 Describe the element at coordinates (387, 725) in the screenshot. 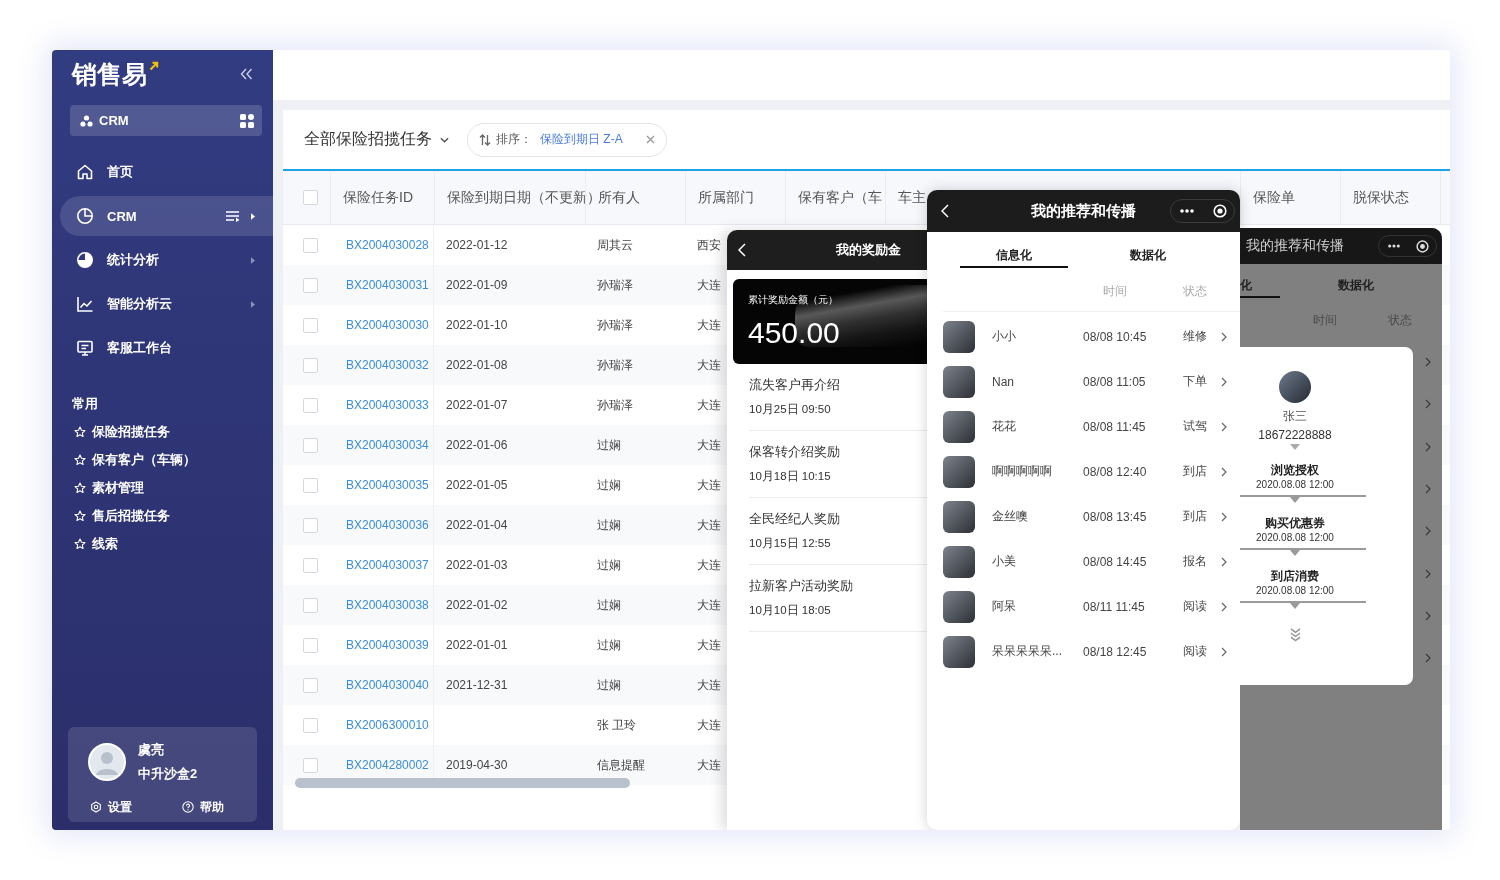

I see `task-id-link: BX2006300010` at that location.